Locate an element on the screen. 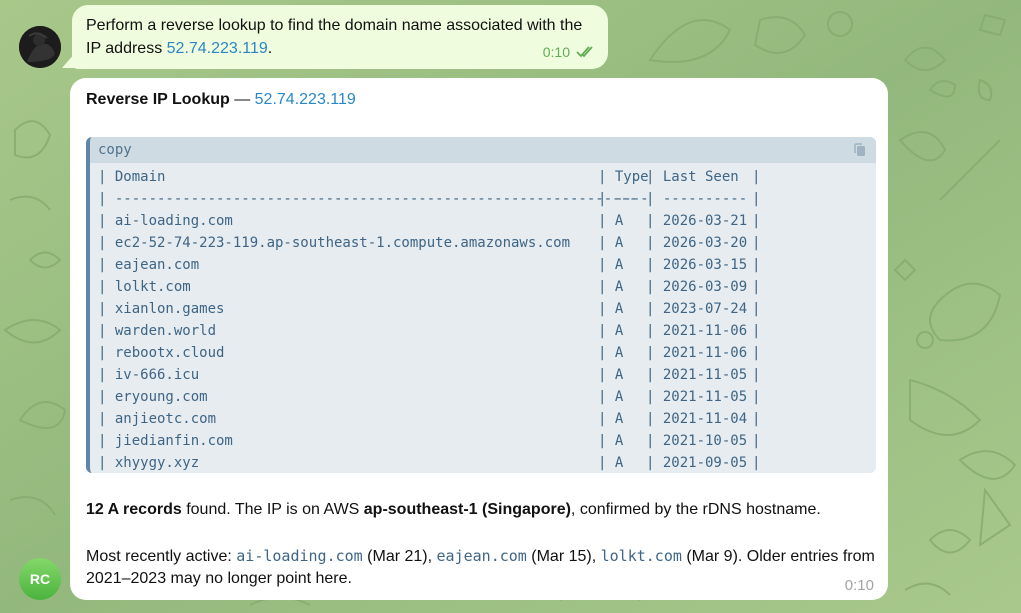 This screenshot has width=1021, height=613. bot-avatar-initials: RC is located at coordinates (40, 579).